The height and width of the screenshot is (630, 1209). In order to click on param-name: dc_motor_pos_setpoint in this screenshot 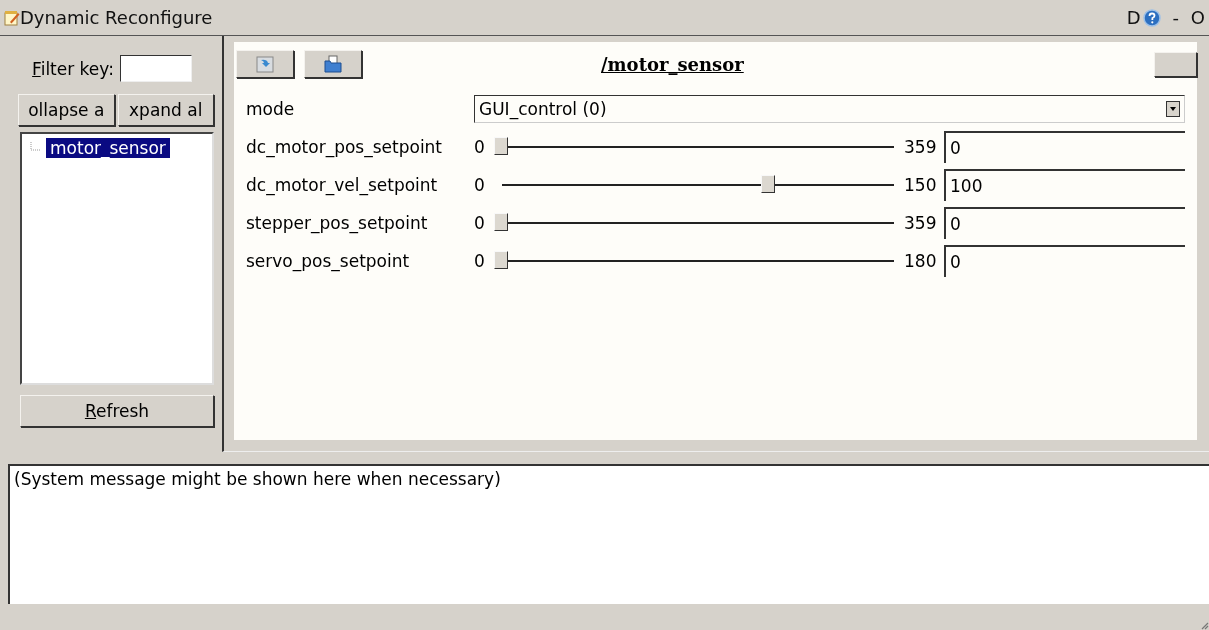, I will do `click(345, 147)`.